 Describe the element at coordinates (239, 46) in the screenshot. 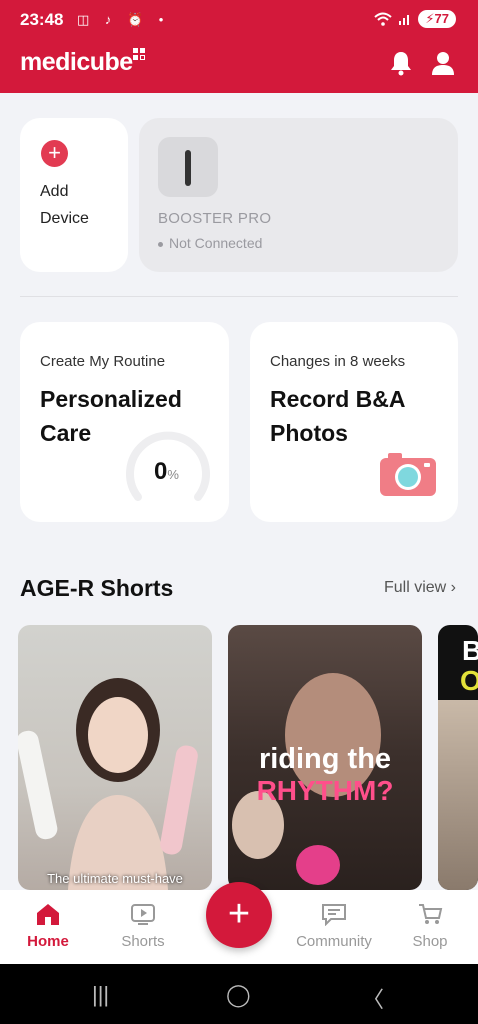

I see `top-bar: 23:48 ◫ ♪ ⏰ • ⚡77 medicube` at that location.